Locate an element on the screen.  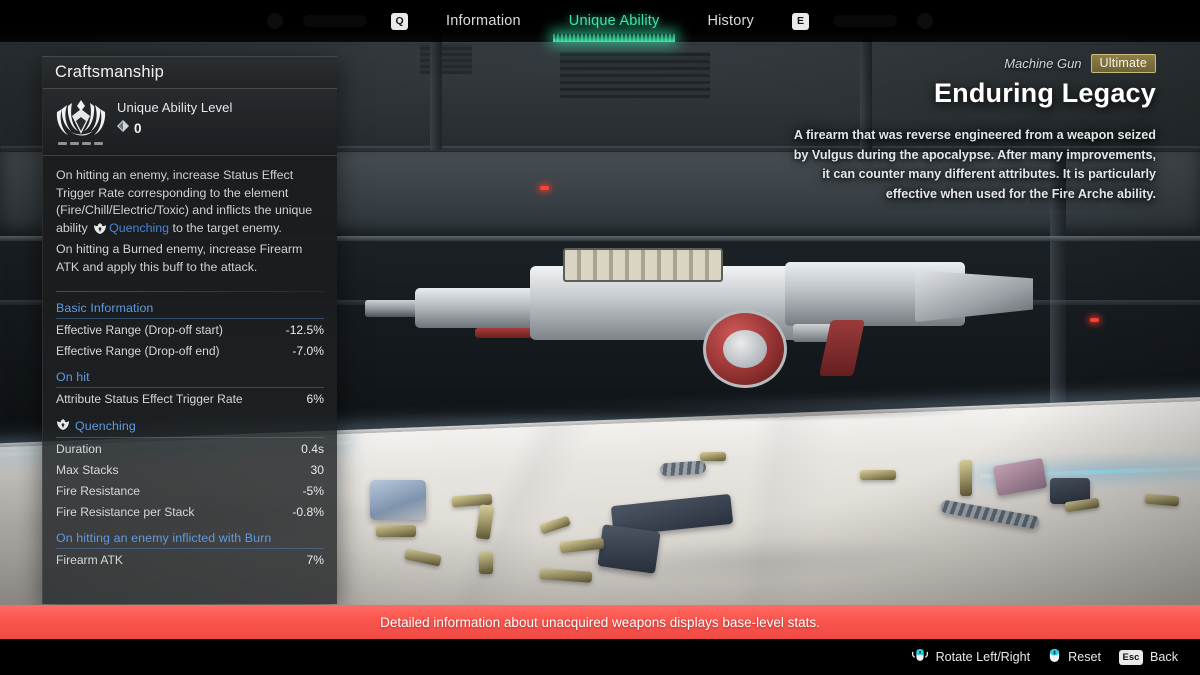
rarity-badge: Ultimate is located at coordinates (1123, 63).